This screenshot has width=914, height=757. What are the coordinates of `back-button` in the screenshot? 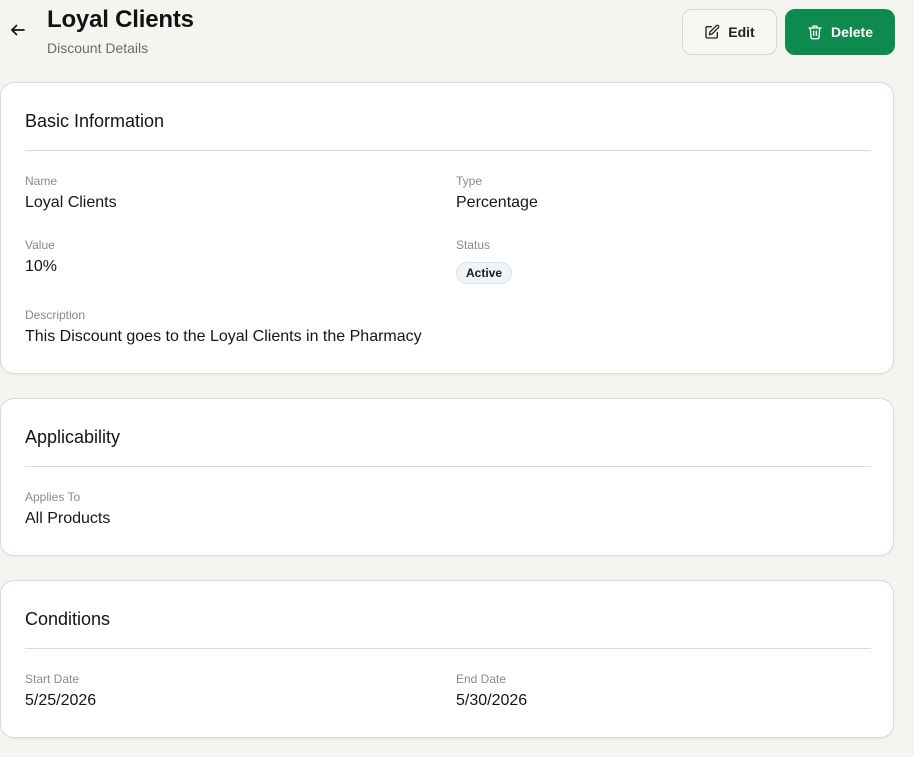 It's located at (18, 32).